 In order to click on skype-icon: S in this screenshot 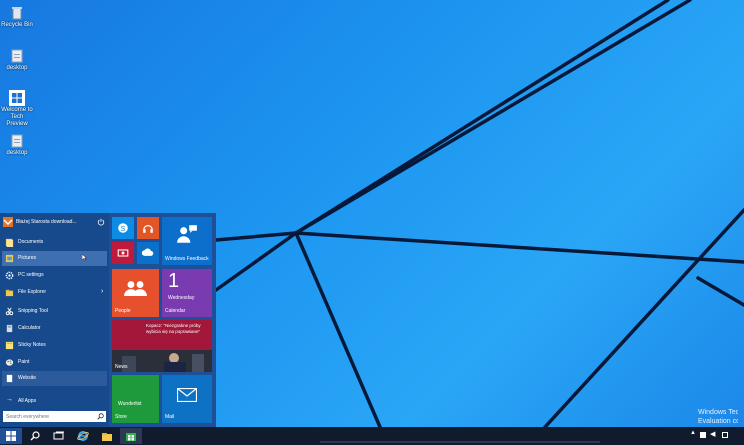, I will do `click(123, 228)`.